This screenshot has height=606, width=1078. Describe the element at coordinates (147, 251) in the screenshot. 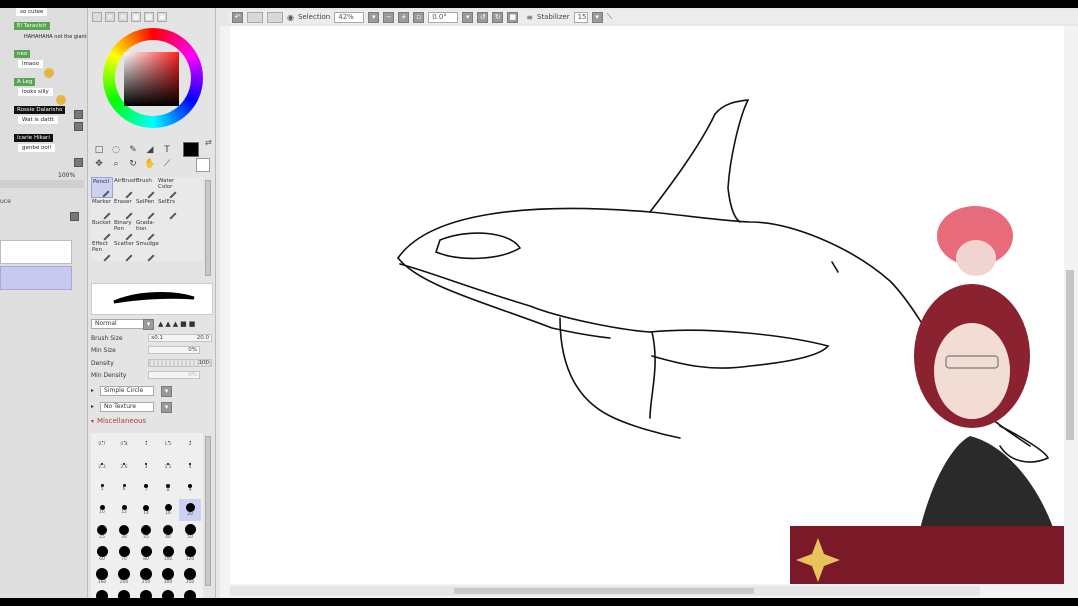

I see `brush-tool-smudge: Smudge` at that location.